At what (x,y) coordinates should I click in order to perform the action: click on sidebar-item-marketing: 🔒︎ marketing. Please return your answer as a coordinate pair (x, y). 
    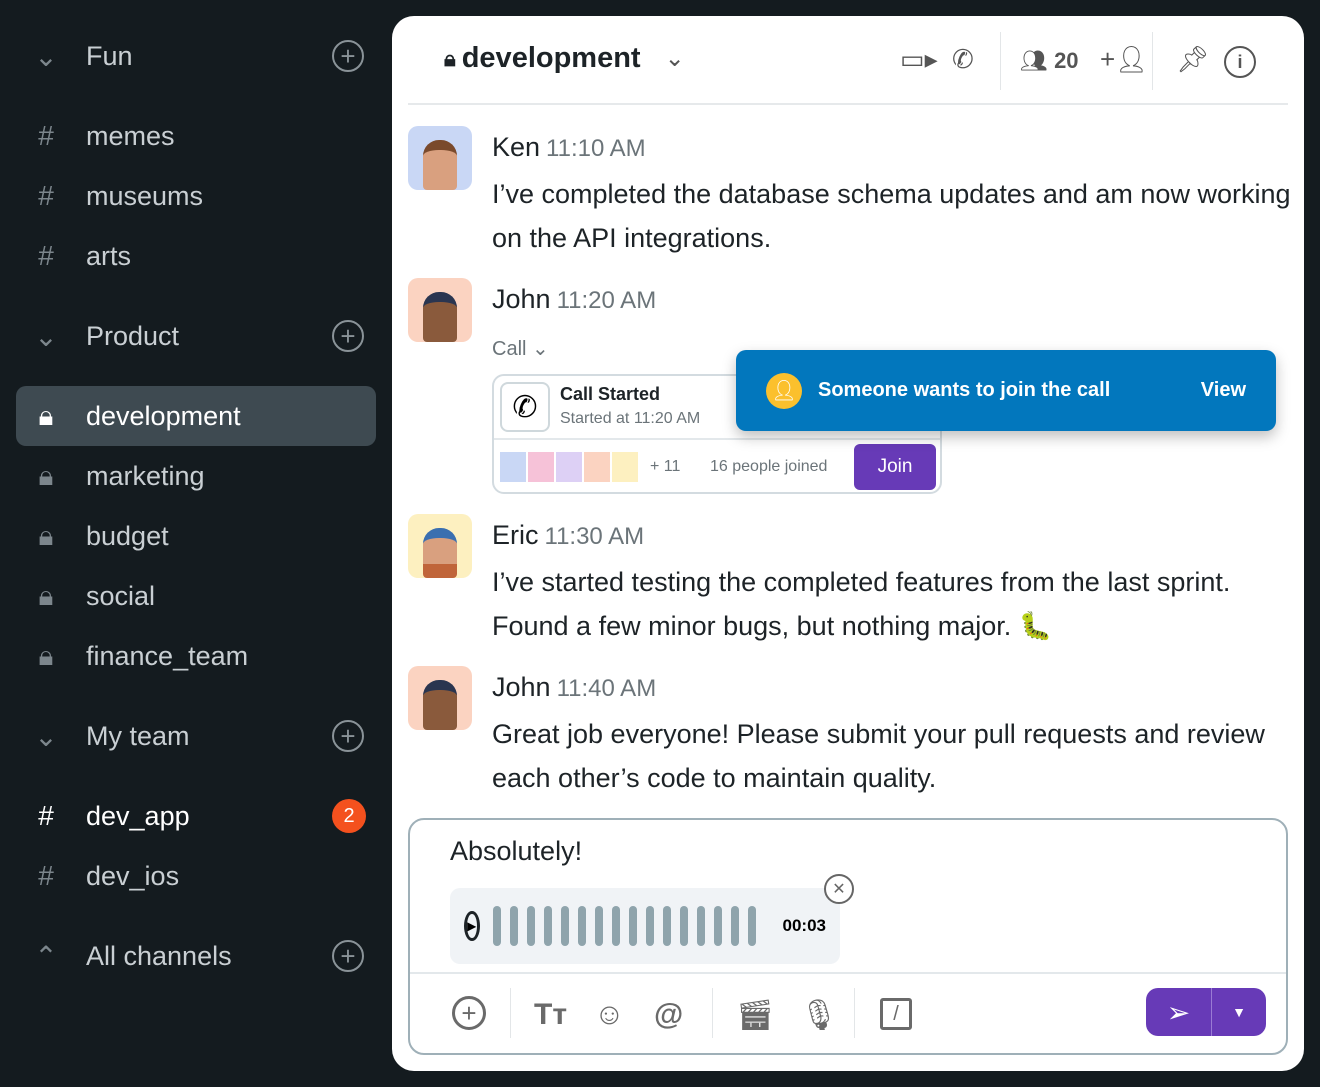
    Looking at the image, I should click on (196, 476).